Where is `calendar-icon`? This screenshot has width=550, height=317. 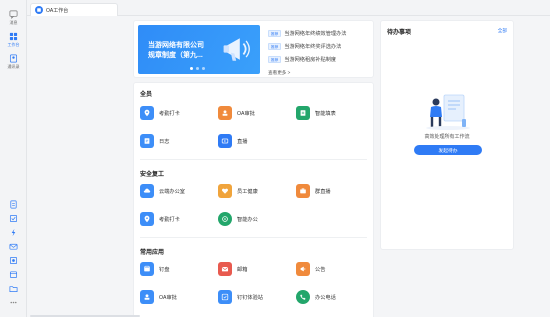
calendar-icon is located at coordinates (13, 274).